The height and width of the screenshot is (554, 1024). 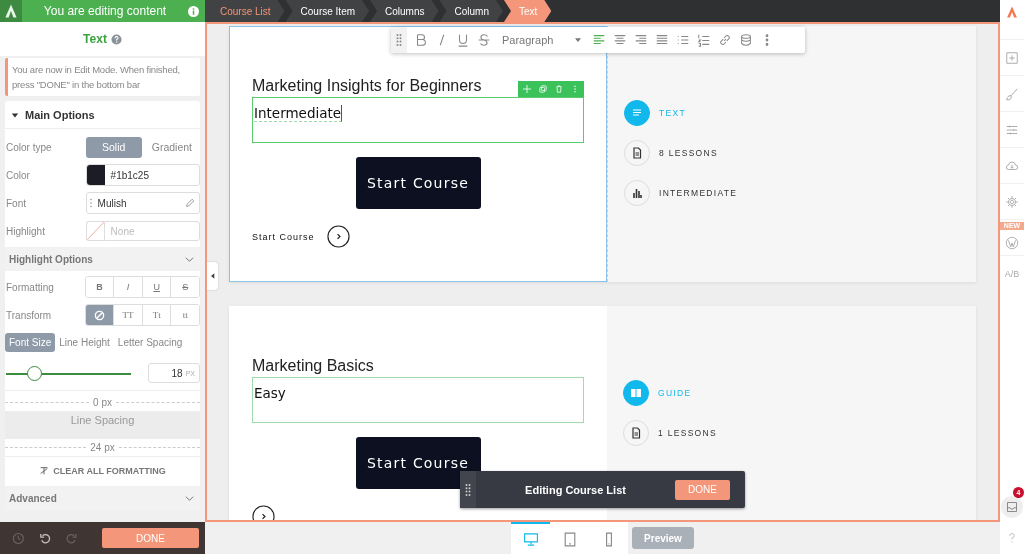 I want to click on banner-title: You are editing content, so click(x=105, y=11).